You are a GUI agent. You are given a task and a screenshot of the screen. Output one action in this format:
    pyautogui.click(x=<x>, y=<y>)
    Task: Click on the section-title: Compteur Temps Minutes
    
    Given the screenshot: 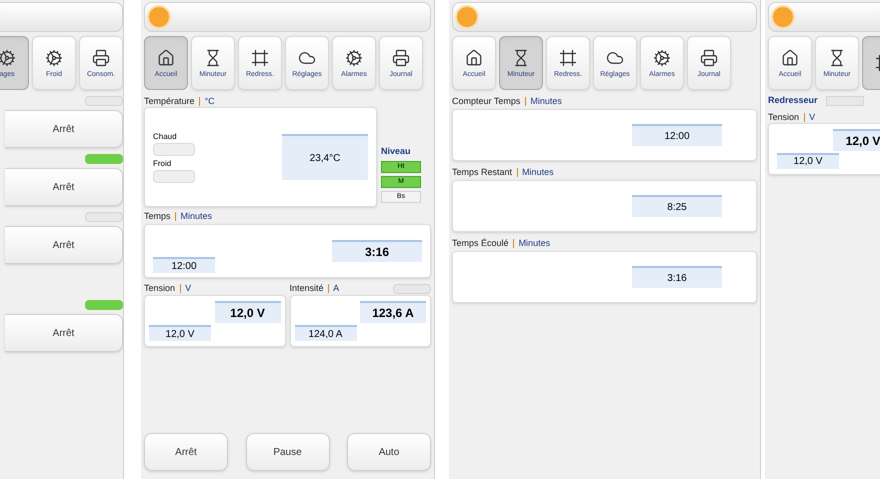 What is the action you would take?
    pyautogui.click(x=507, y=101)
    